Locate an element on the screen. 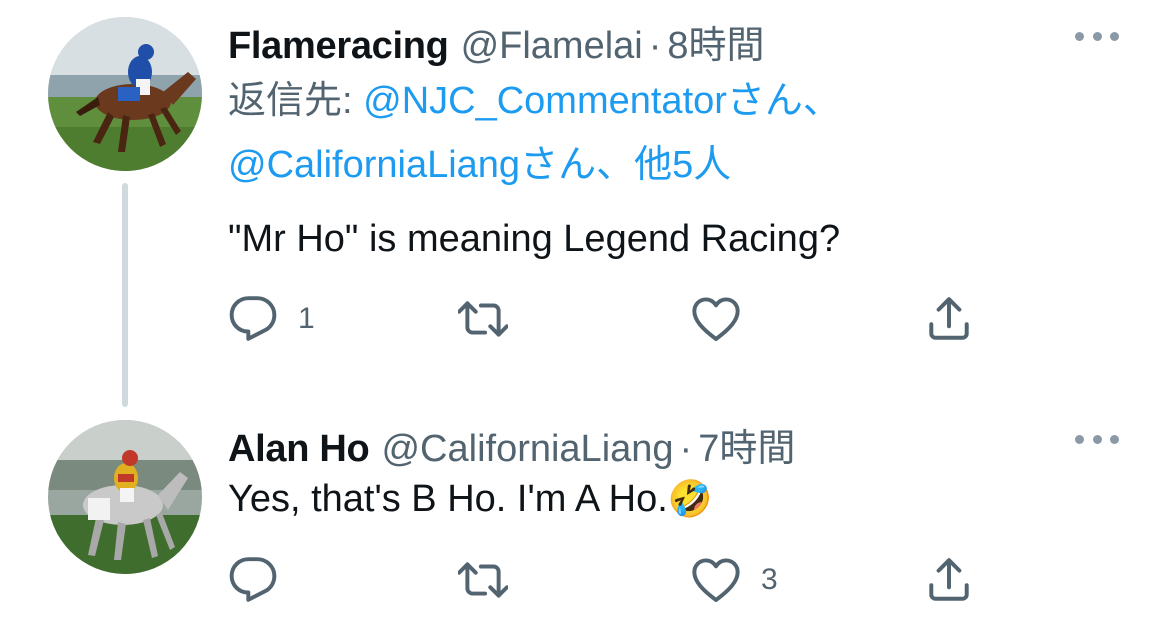 This screenshot has width=1170, height=624. reply-count: 1 is located at coordinates (306, 318).